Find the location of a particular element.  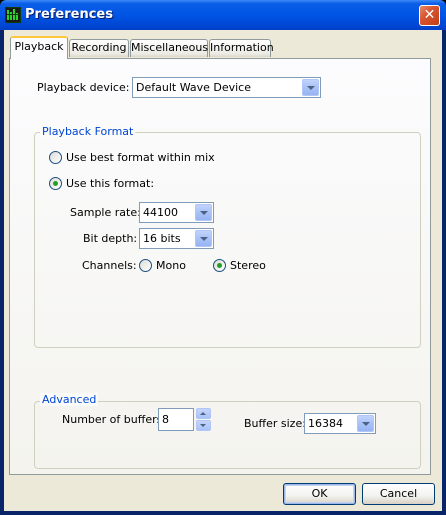

mono-label: Mono is located at coordinates (171, 265).